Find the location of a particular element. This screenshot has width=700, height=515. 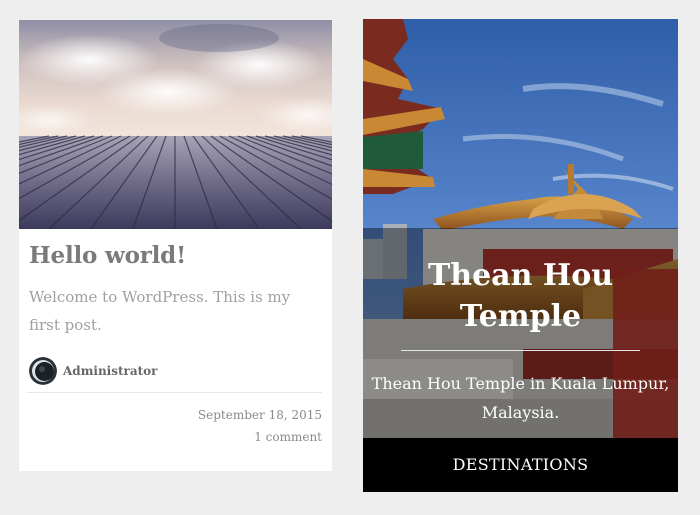

post-comments-link: 1 comment is located at coordinates (288, 437).